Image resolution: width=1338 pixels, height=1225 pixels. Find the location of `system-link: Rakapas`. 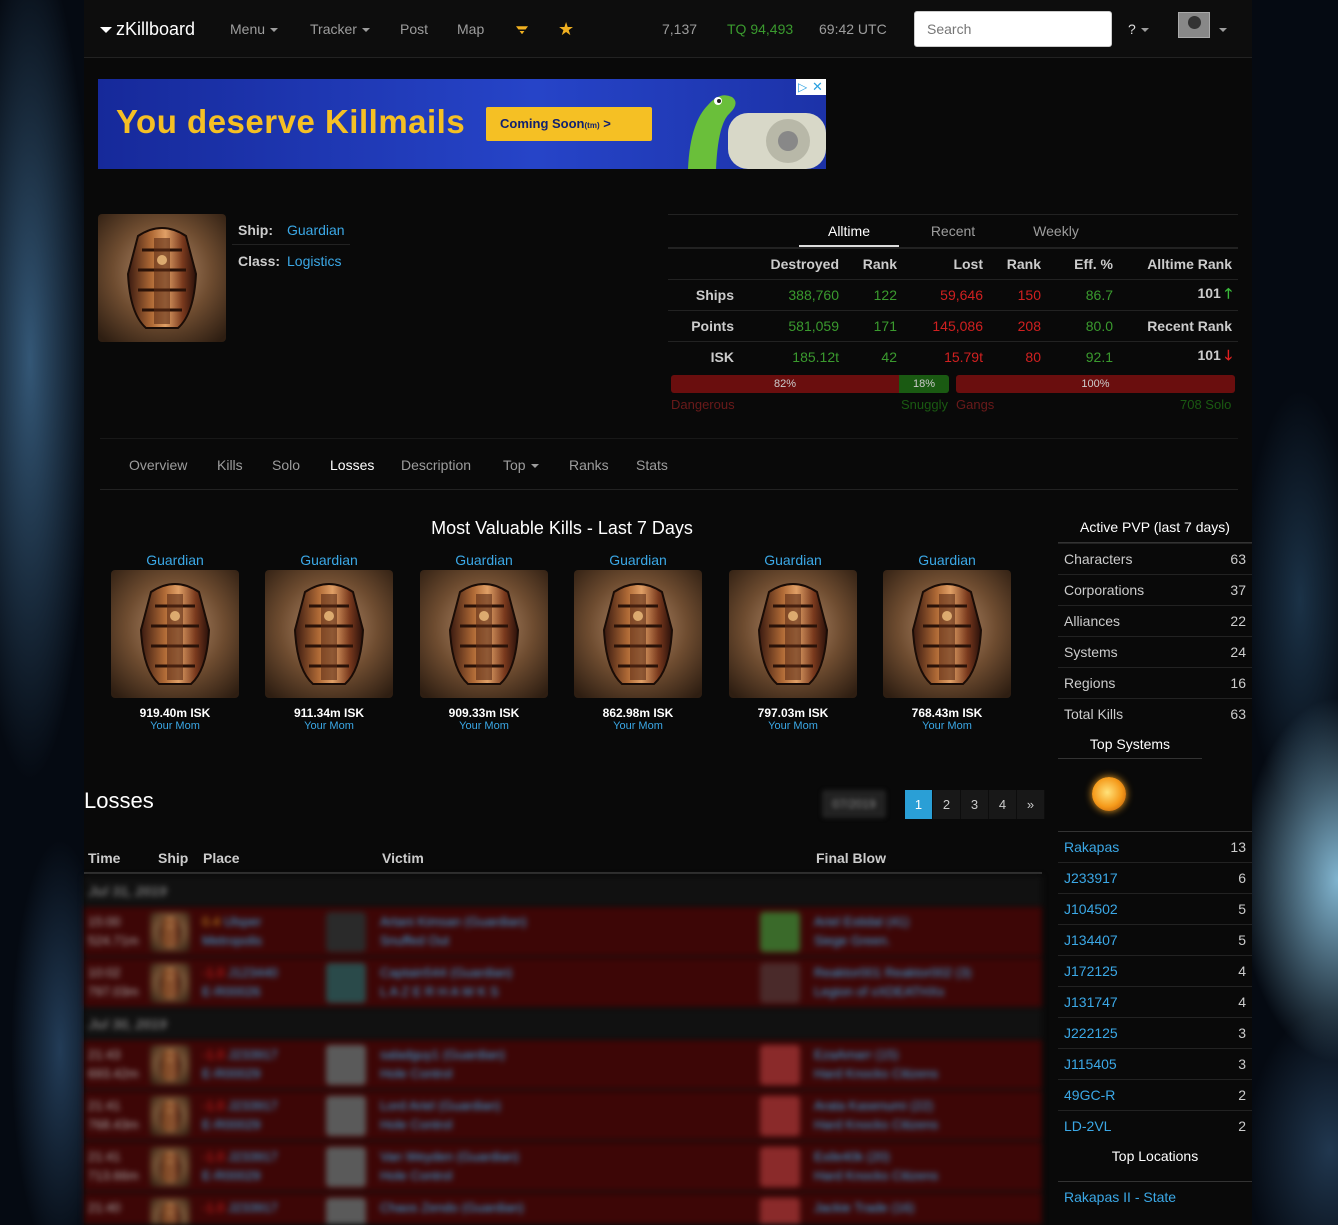

system-link: Rakapas is located at coordinates (1091, 847).